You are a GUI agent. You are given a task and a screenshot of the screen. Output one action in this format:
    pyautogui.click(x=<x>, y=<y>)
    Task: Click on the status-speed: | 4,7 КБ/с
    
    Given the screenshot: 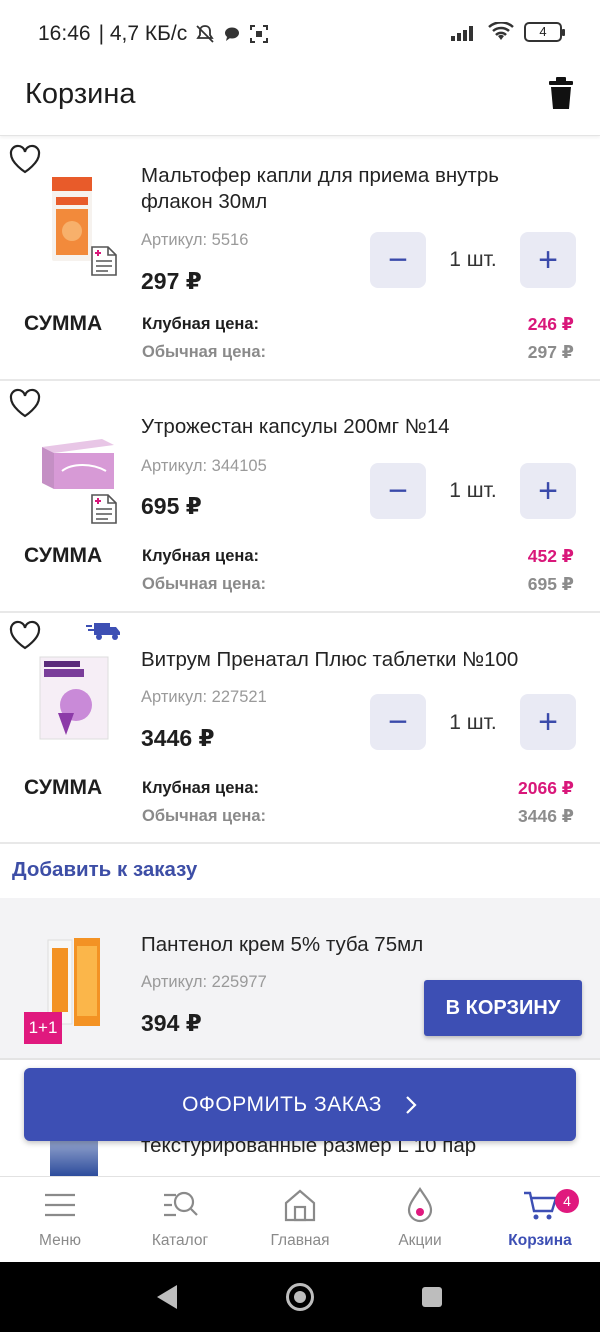 What is the action you would take?
    pyautogui.click(x=143, y=33)
    